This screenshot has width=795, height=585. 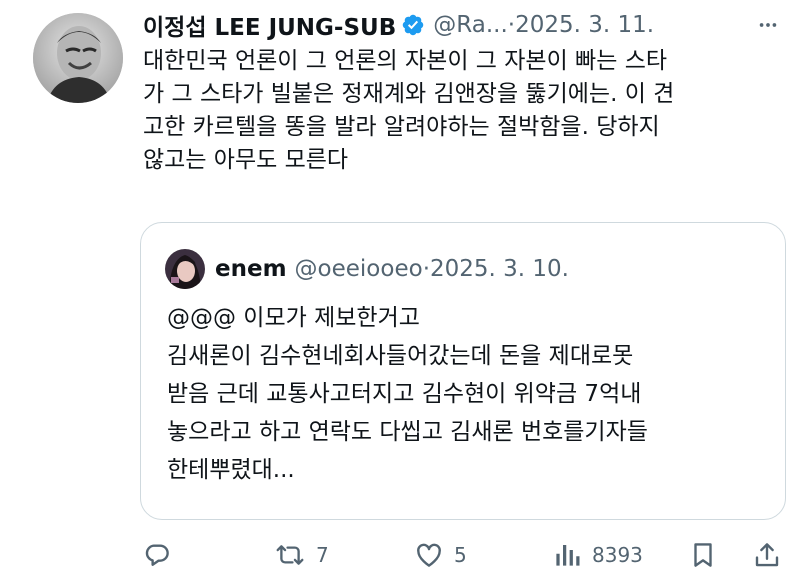 I want to click on tweet-action-bar: 7 5 8393, so click(x=463, y=555).